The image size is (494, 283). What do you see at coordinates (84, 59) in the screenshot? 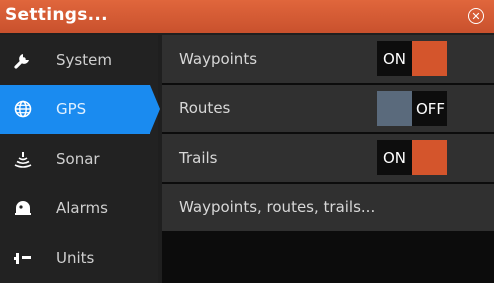
I see `sidebar-item-label: System` at bounding box center [84, 59].